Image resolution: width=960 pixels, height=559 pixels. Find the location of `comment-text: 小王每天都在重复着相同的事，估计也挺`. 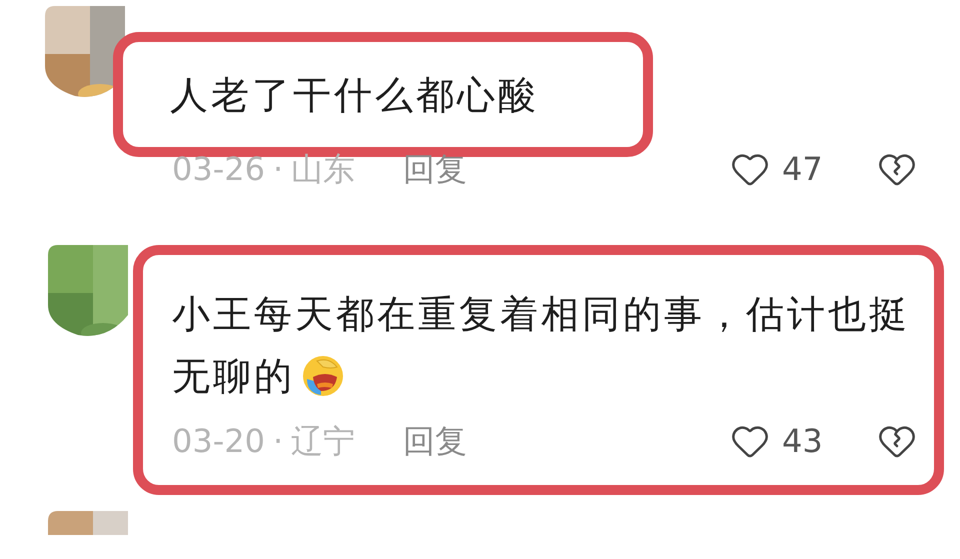

comment-text: 小王每天都在重复着相同的事，估计也挺 is located at coordinates (541, 314).